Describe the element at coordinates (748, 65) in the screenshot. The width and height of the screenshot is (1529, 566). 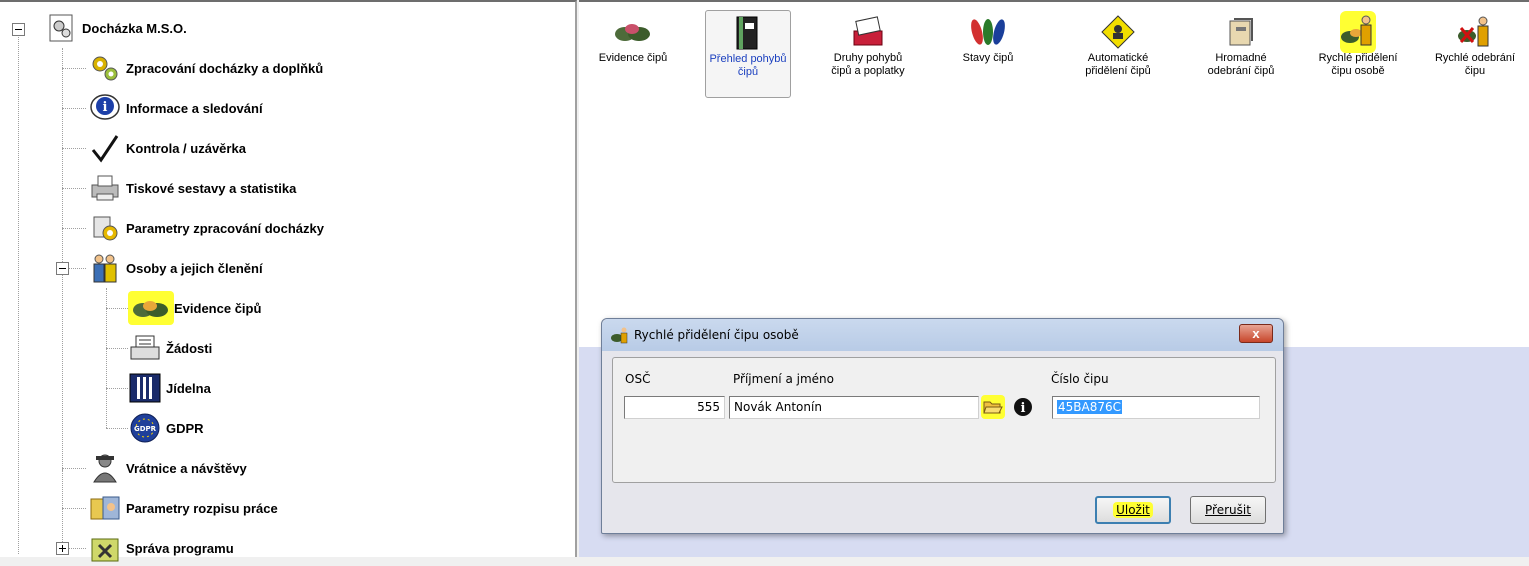
I see `toolbar-label: Přehled pohybů čipů` at that location.